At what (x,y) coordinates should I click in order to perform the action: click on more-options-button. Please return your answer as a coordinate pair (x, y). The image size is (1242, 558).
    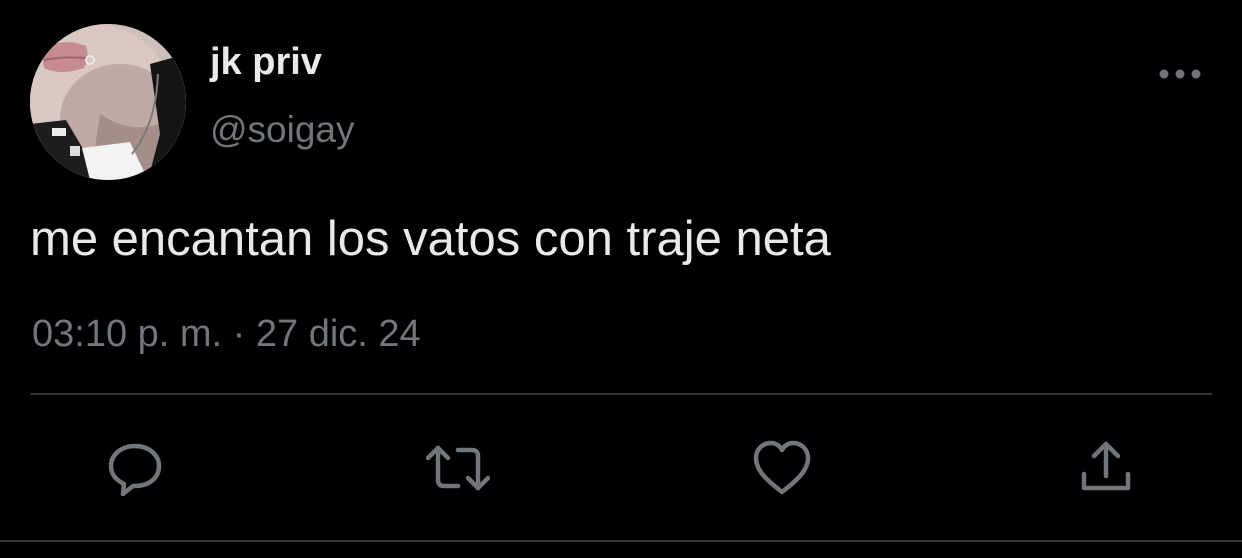
    Looking at the image, I should click on (1180, 74).